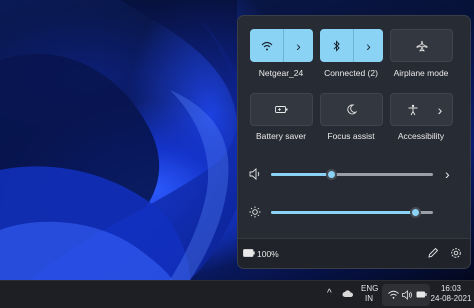 The image size is (474, 308). I want to click on wifi-tile-label: Netgear_24, so click(281, 73).